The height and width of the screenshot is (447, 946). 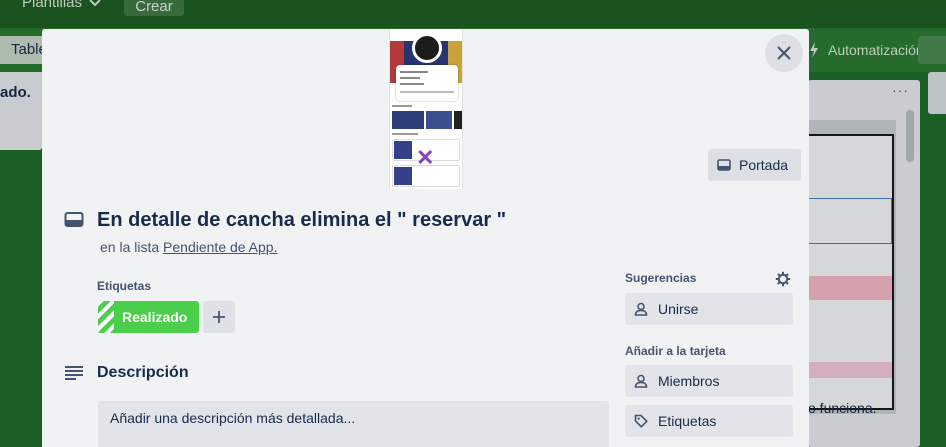 I want to click on card-title-icon, so click(x=74, y=219).